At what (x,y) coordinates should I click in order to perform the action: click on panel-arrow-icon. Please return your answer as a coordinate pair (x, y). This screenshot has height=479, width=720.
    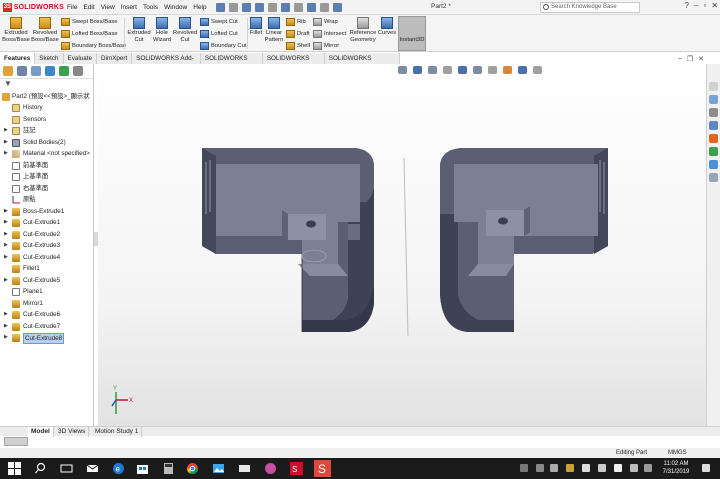
    Looking at the image, I should click on (78, 71).